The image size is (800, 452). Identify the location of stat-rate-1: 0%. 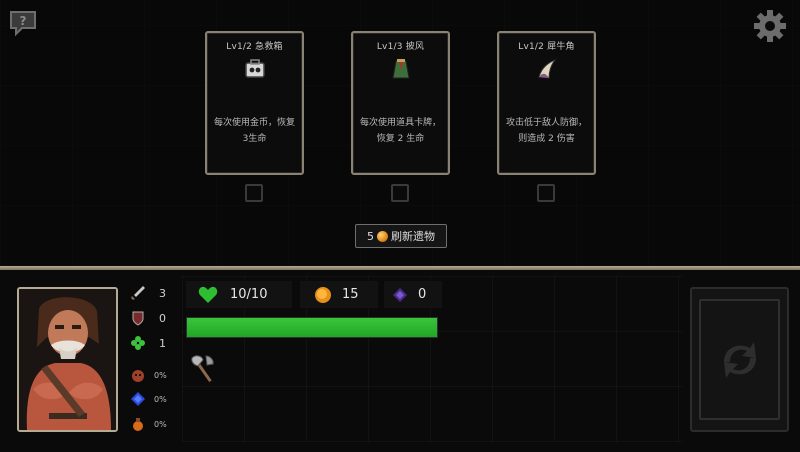
(148, 375).